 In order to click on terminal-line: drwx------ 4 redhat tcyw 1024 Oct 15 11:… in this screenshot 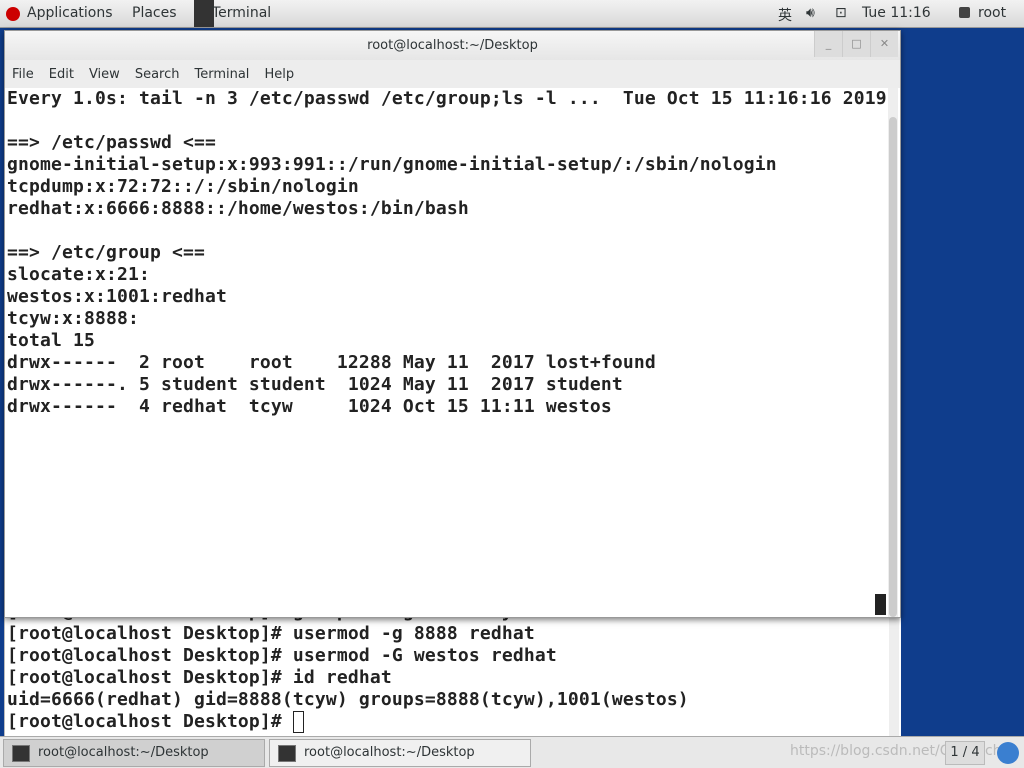, I will do `click(309, 406)`.